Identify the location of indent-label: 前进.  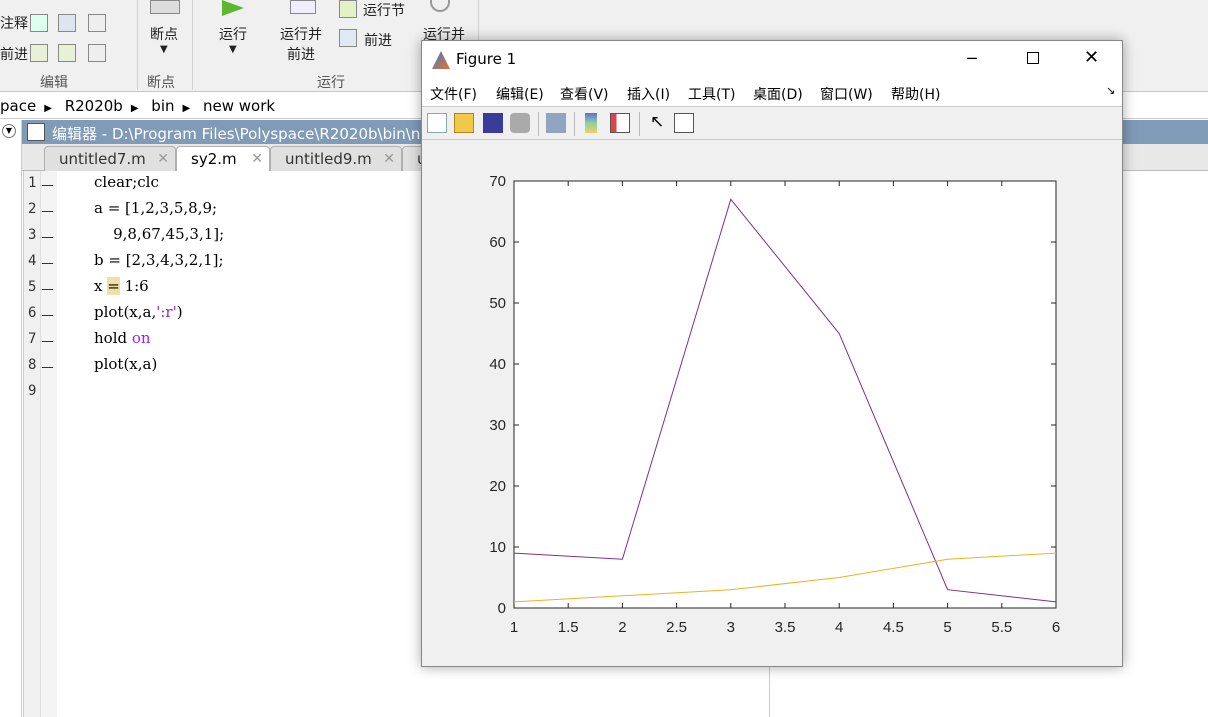
(14, 54).